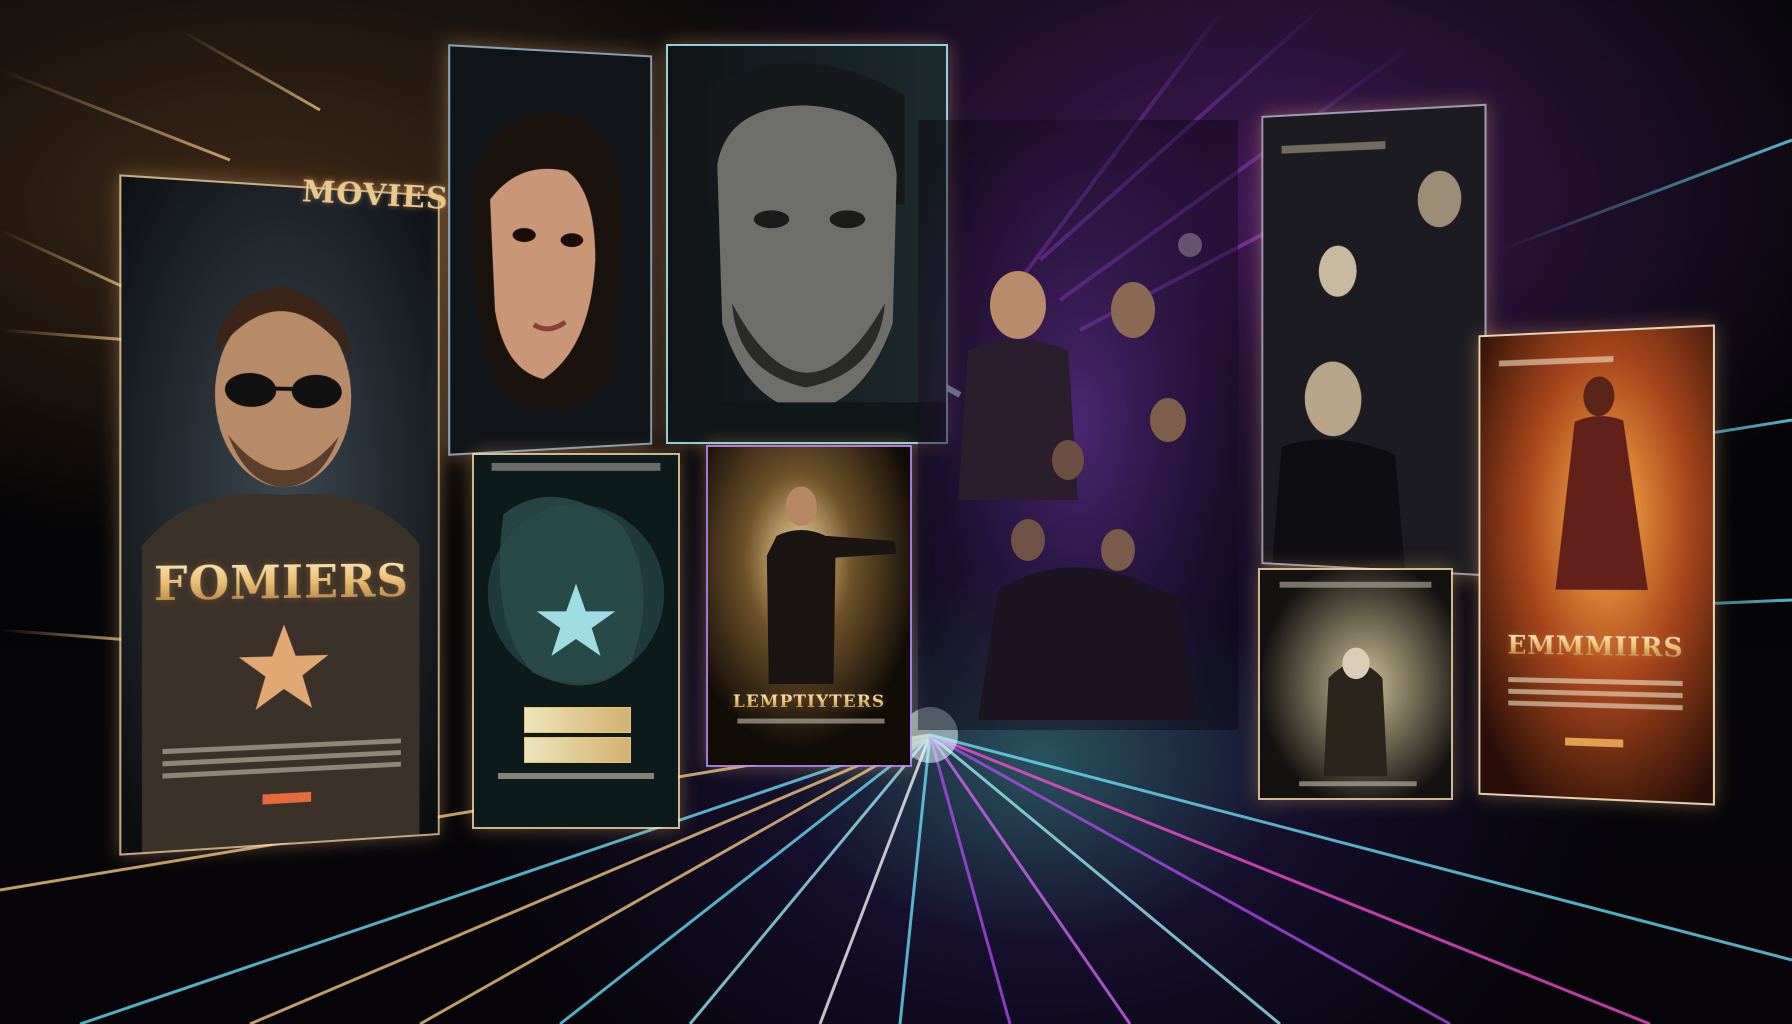  I want to click on poster-bearded-man-artwork, so click(807, 244).